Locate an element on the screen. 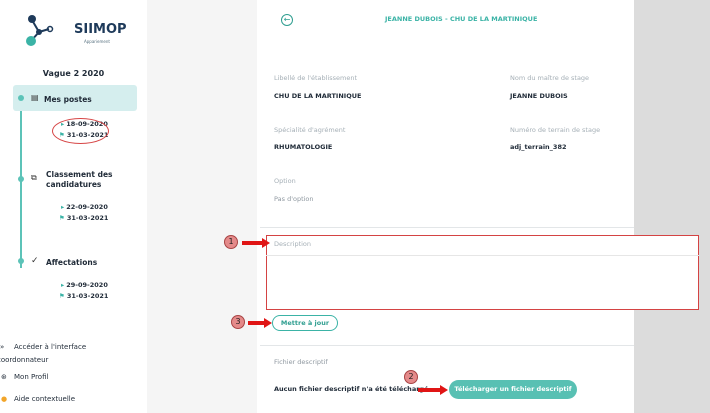 This screenshot has width=710, height=413. timeline-line is located at coordinates (21, 182).